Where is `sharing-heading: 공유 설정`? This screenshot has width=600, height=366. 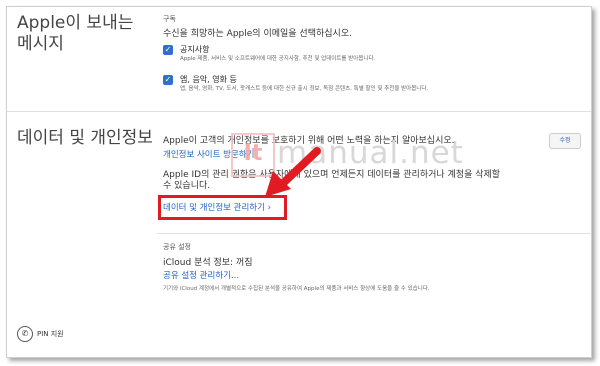
sharing-heading: 공유 설정 is located at coordinates (177, 247).